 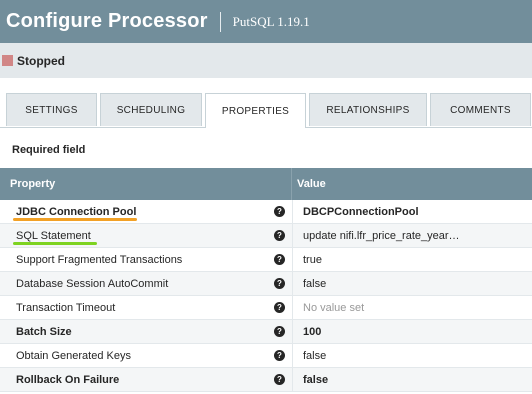 I want to click on property-value: true, so click(x=312, y=260).